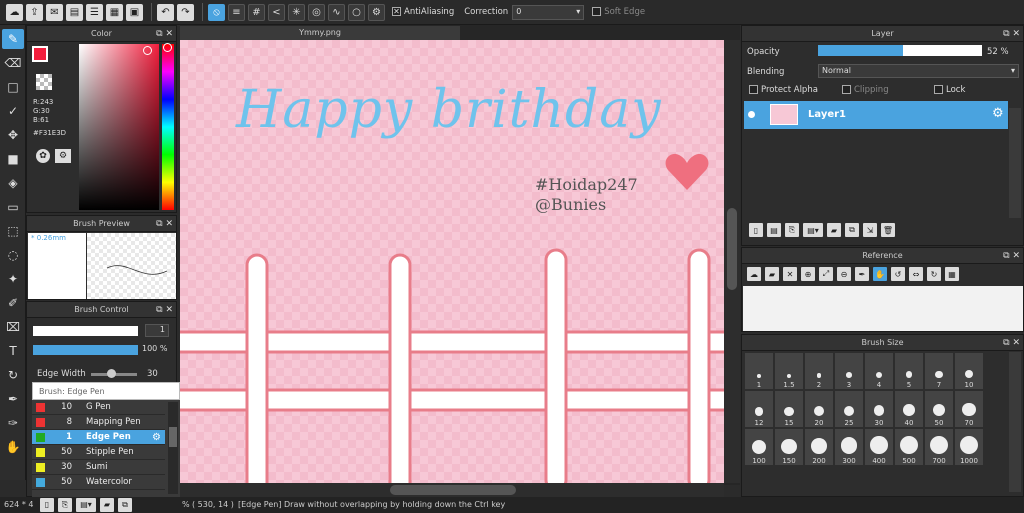  Describe the element at coordinates (759, 371) in the screenshot. I see `brush-size-option: 1` at that location.